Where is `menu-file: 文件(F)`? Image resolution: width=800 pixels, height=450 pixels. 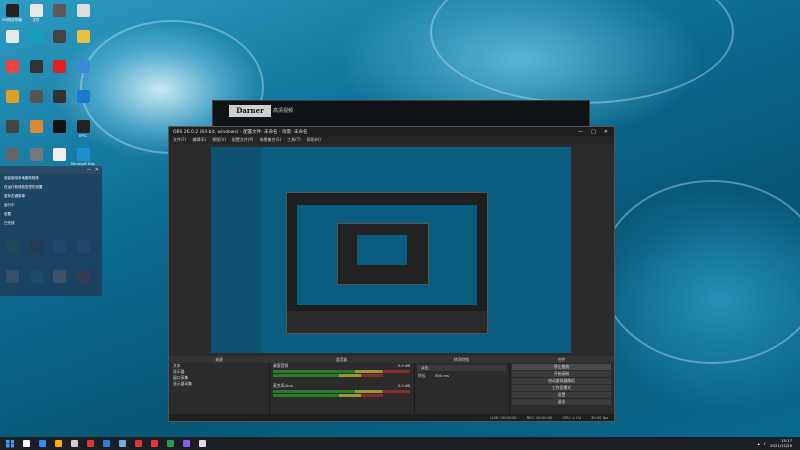 menu-file: 文件(F) is located at coordinates (179, 140).